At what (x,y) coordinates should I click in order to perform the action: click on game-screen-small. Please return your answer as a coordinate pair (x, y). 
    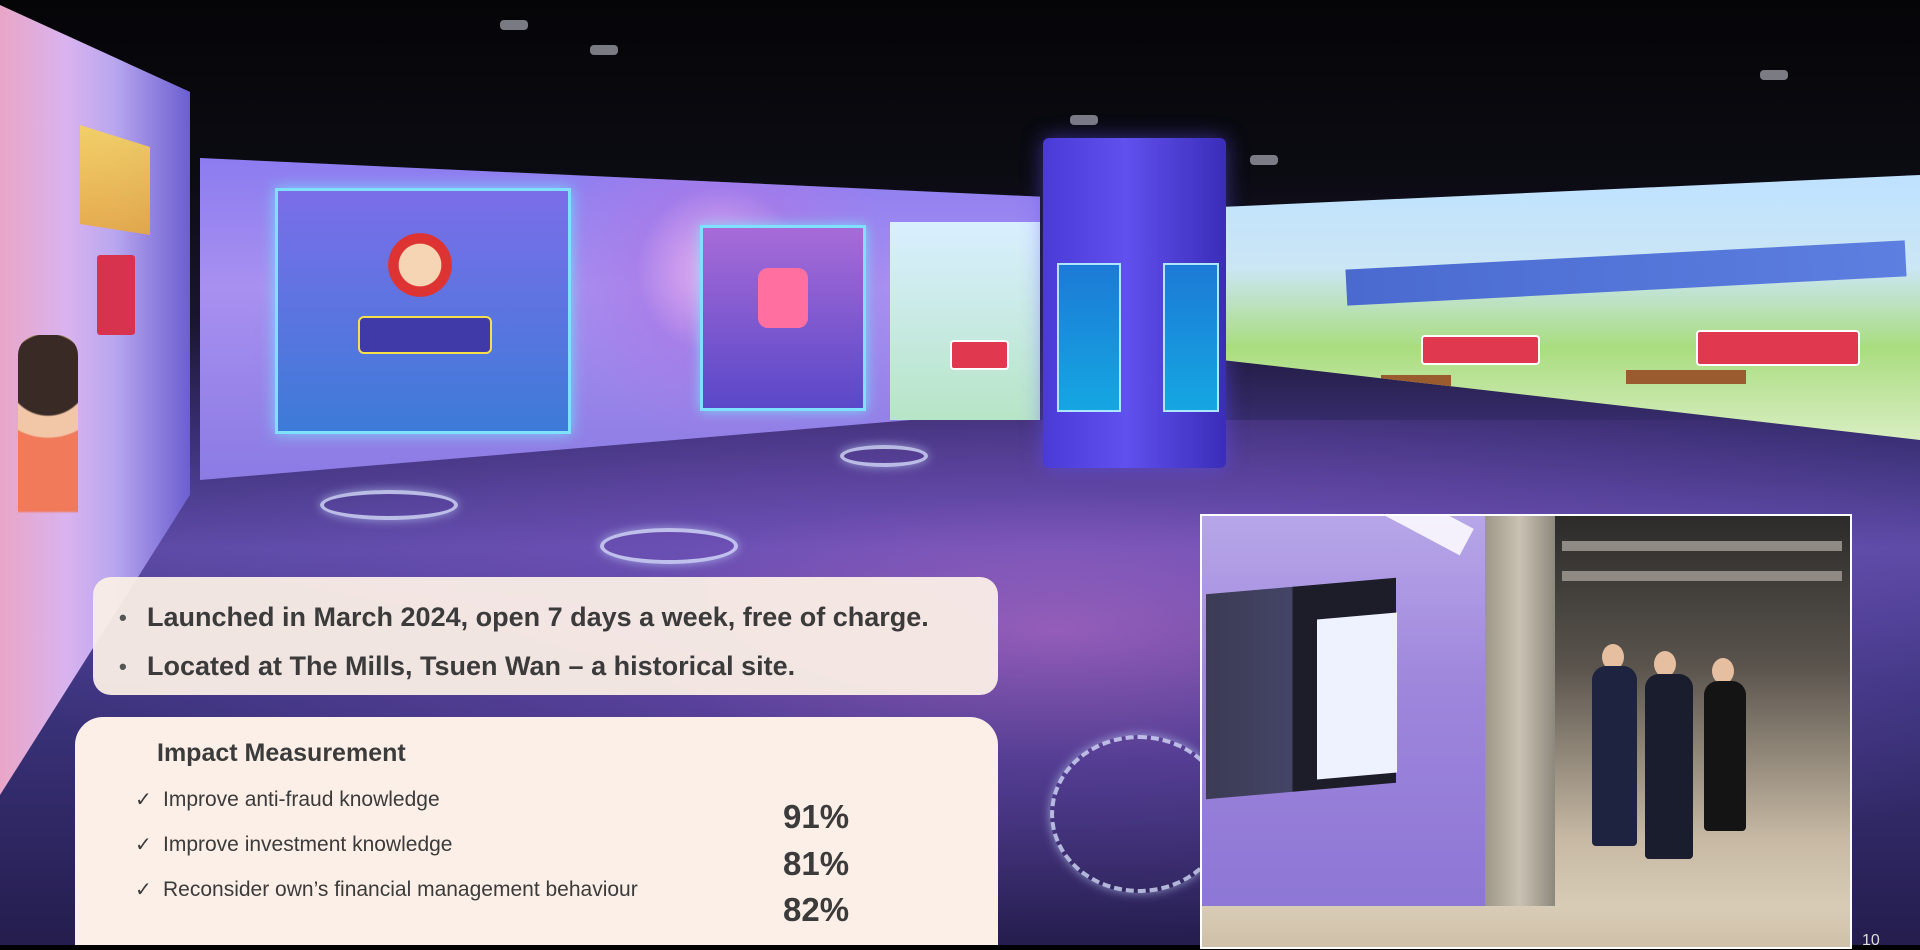
    Looking at the image, I should click on (783, 318).